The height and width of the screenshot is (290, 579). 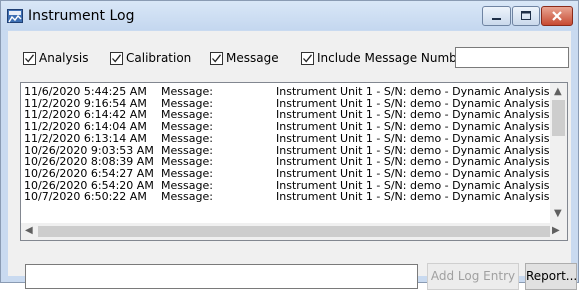 I want to click on message-number-input, so click(x=512, y=57).